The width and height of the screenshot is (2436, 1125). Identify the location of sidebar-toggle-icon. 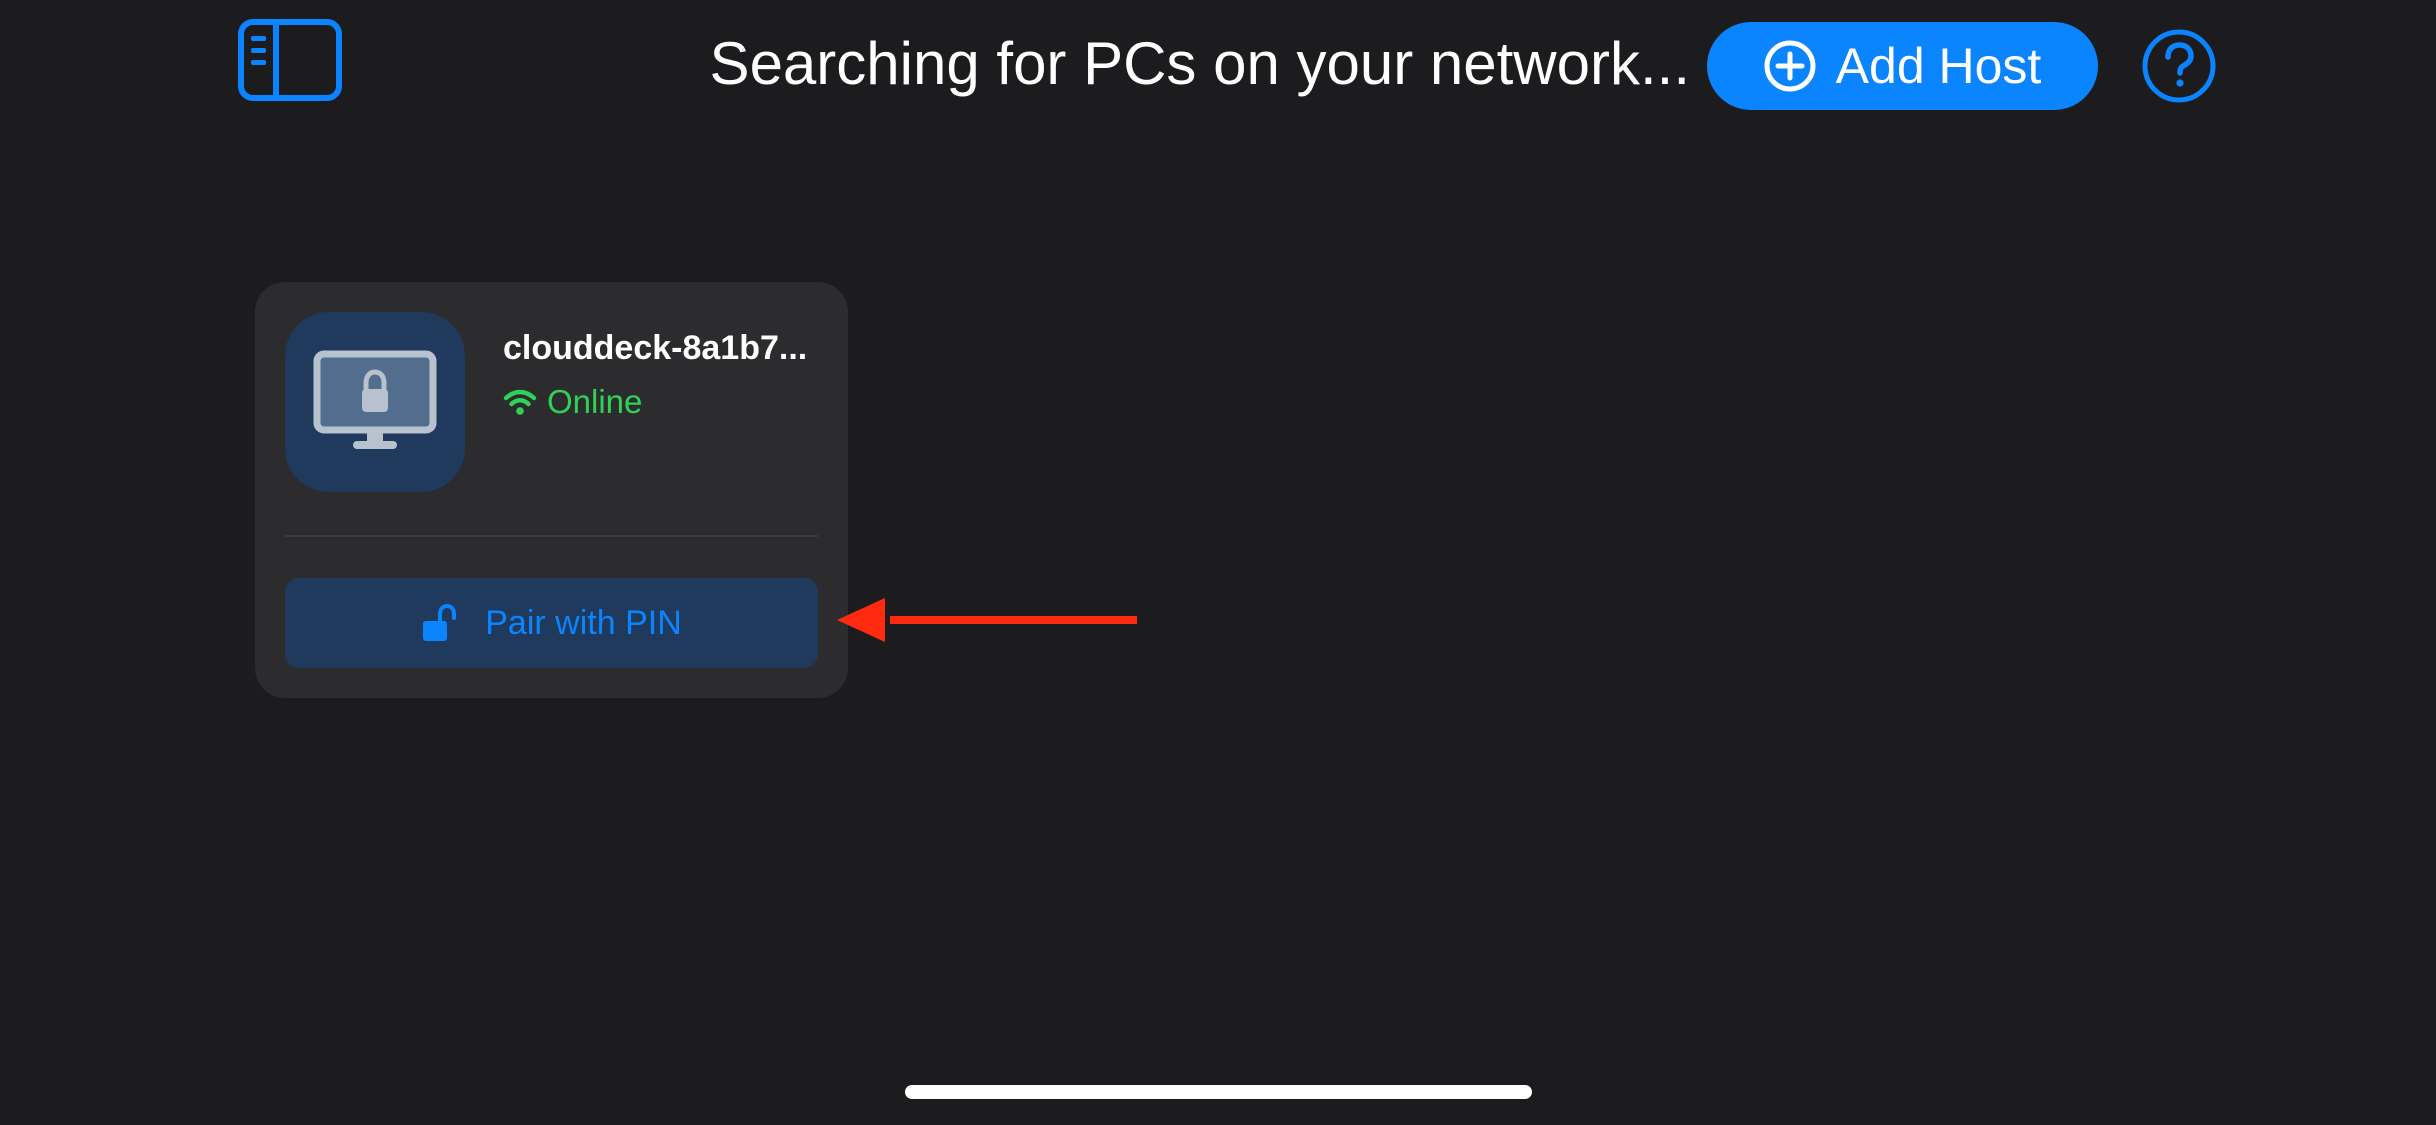
(290, 60).